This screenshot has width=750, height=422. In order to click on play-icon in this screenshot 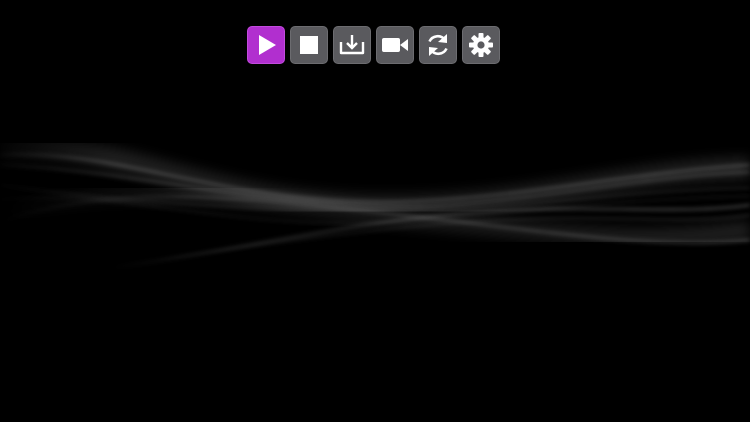, I will do `click(267, 45)`.